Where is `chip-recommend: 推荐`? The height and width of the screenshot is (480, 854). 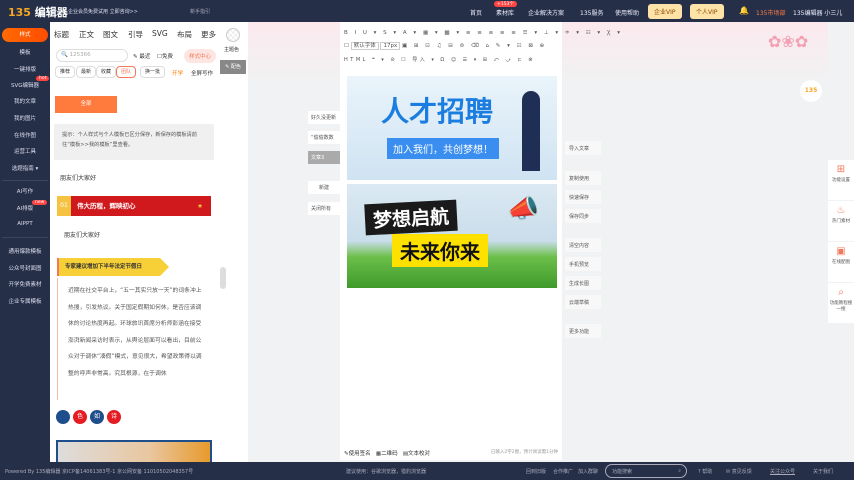
chip-recommend: 推荐 is located at coordinates (65, 72).